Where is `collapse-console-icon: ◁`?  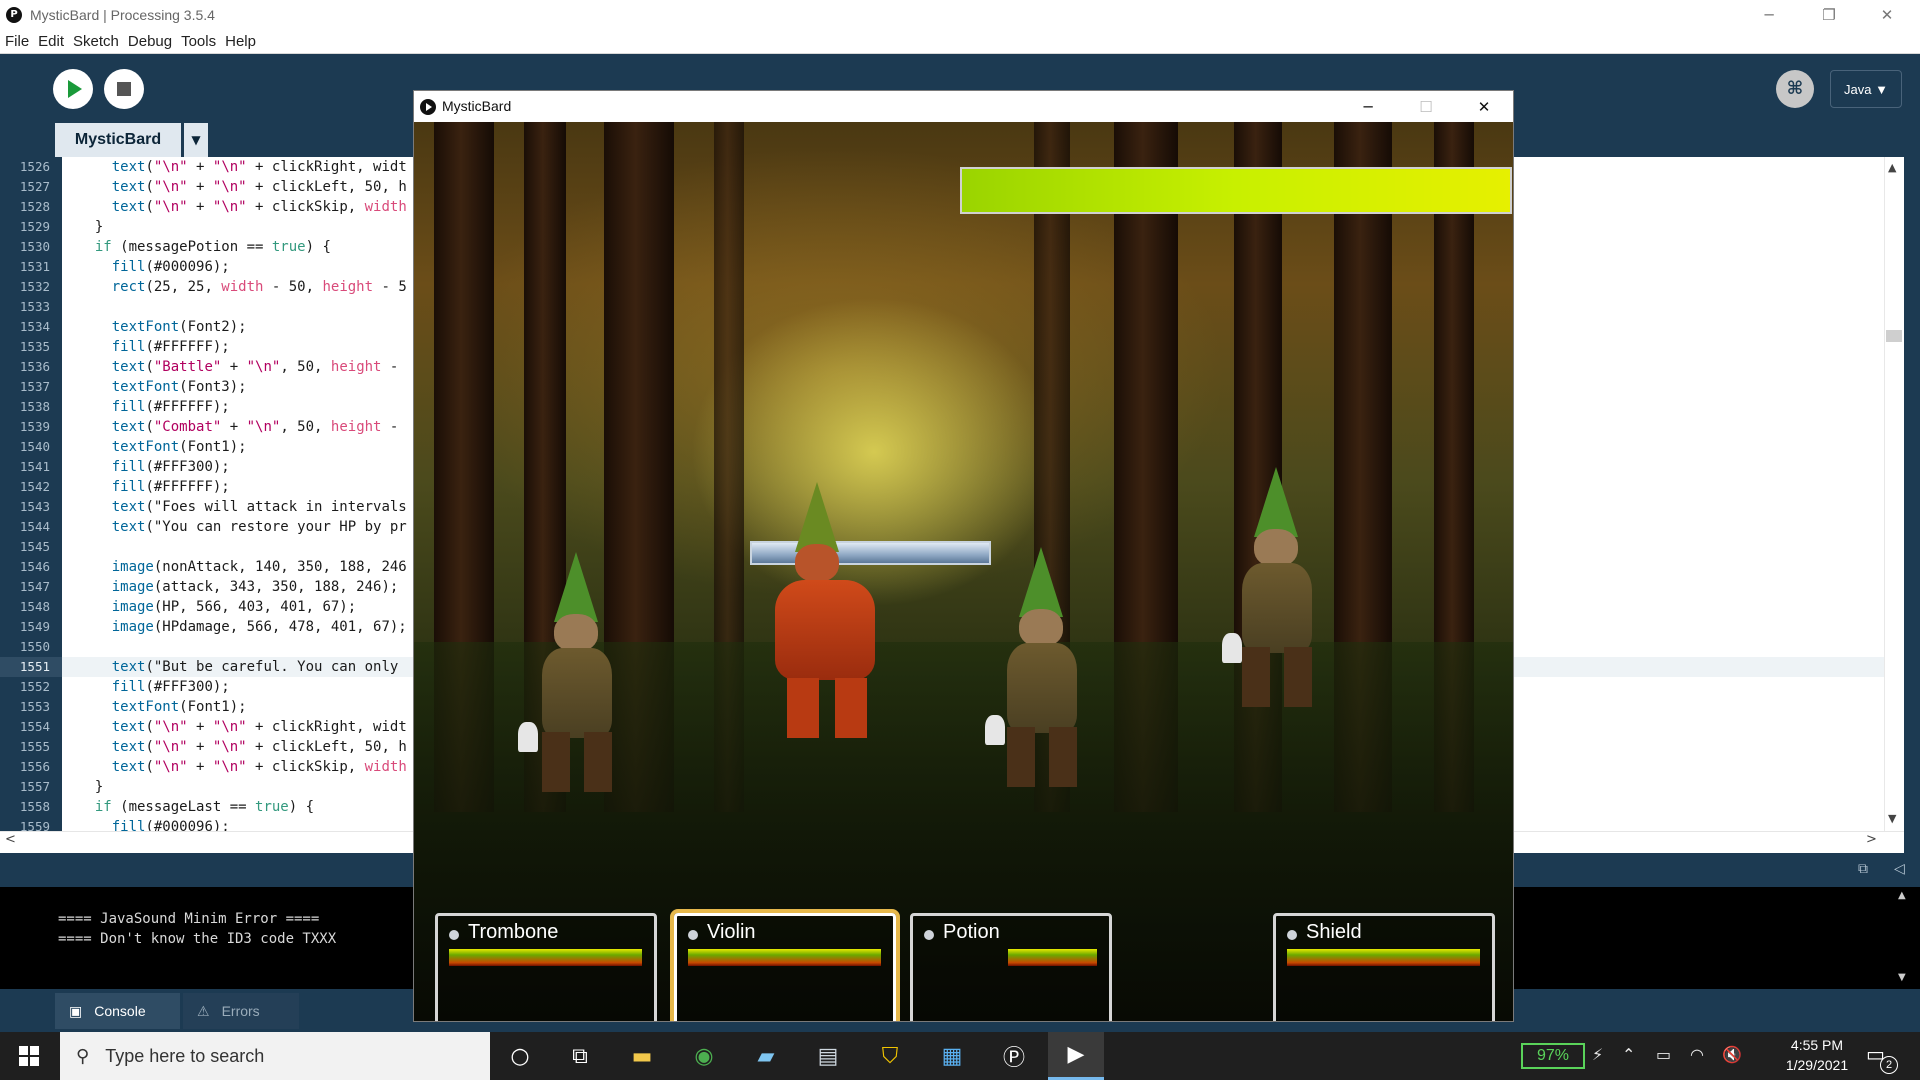 collapse-console-icon: ◁ is located at coordinates (1899, 869).